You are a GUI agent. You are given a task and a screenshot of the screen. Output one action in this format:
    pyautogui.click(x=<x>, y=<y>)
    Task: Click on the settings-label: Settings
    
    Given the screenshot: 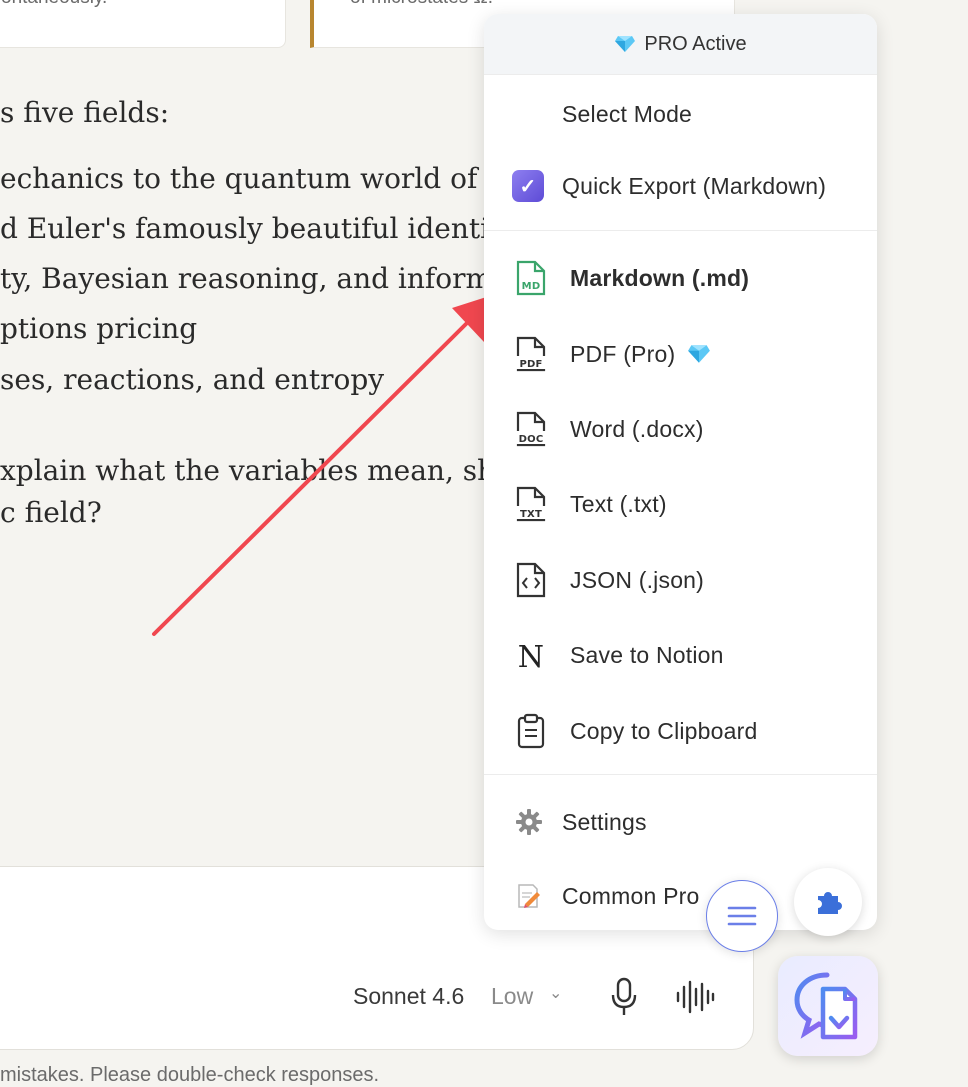 What is the action you would take?
    pyautogui.click(x=604, y=821)
    